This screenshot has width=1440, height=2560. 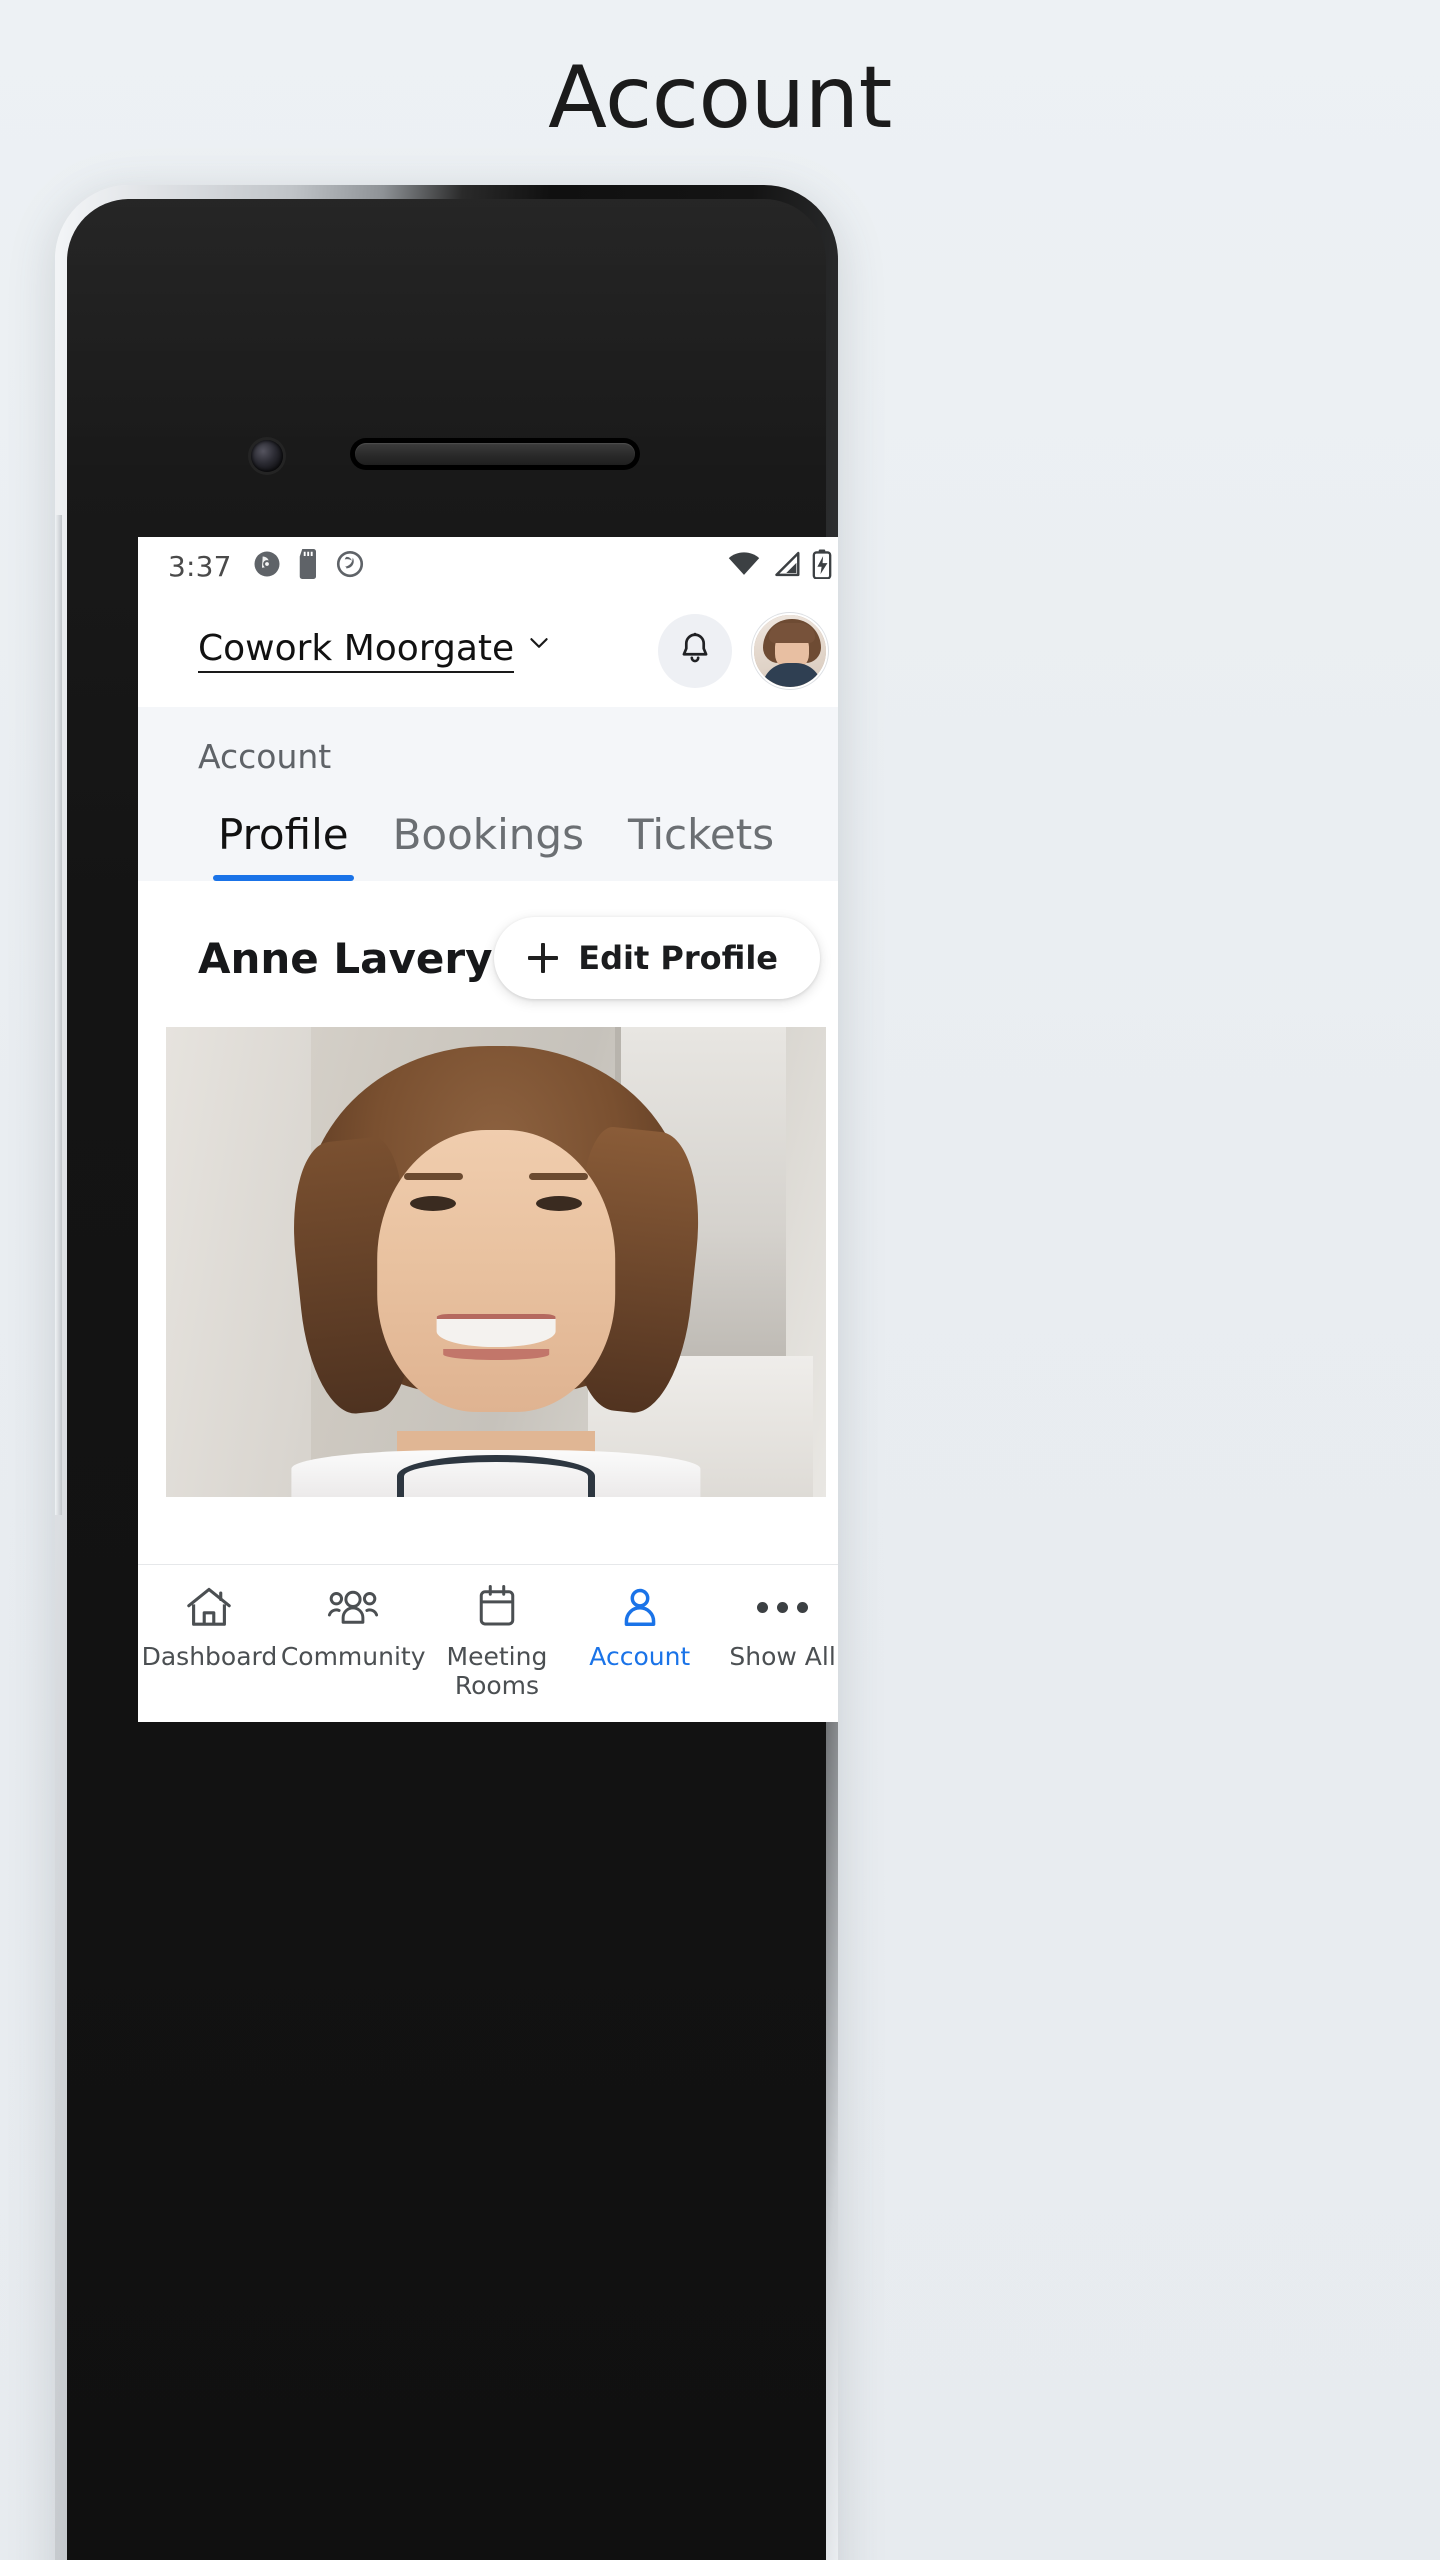 I want to click on person-icon, so click(x=640, y=1607).